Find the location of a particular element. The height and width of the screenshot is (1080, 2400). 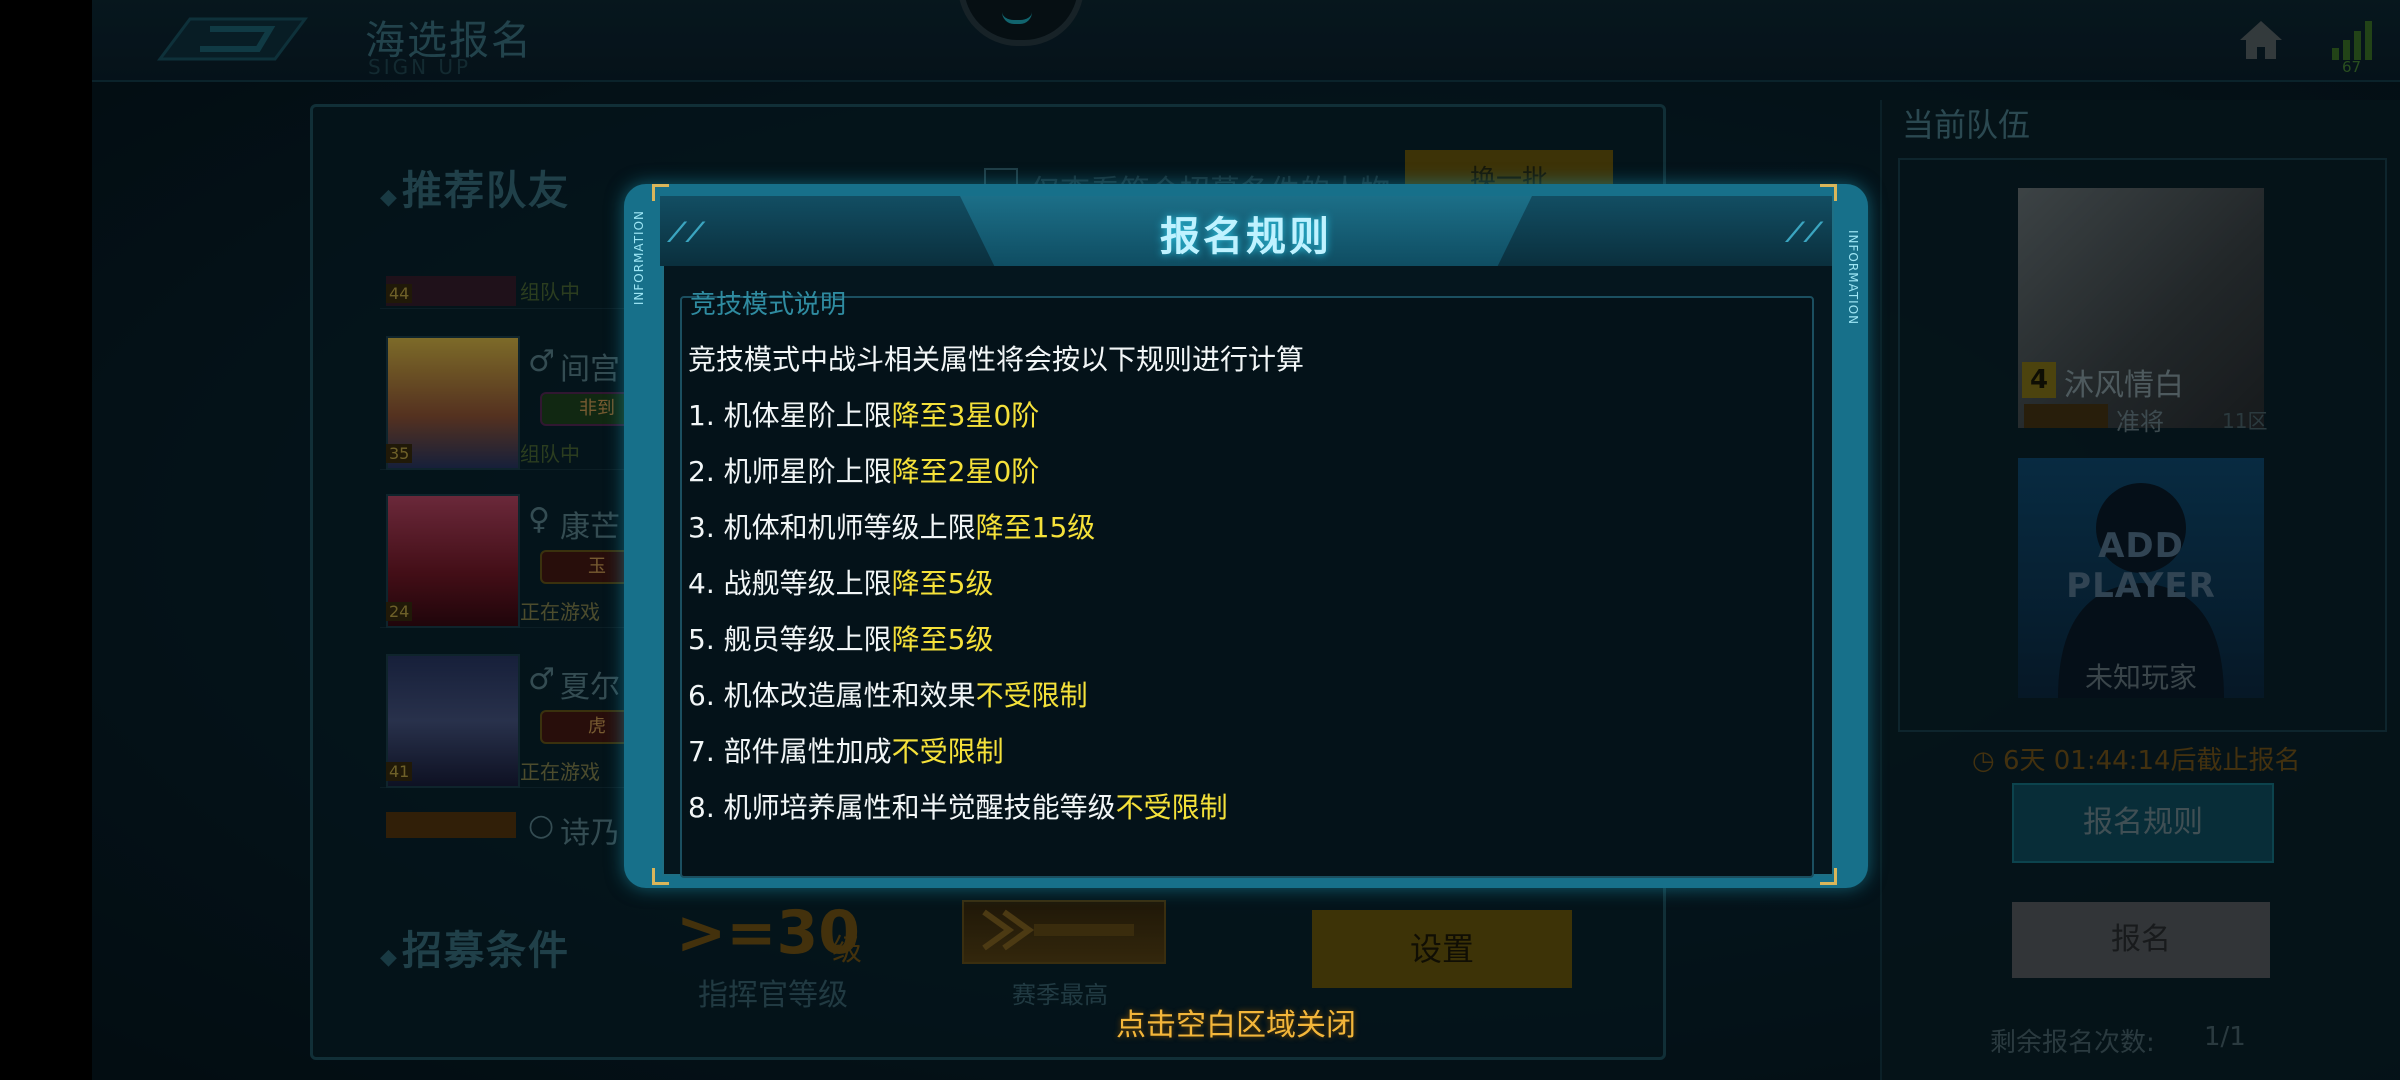

rule-text: 3. 机体和机师等级上限 is located at coordinates (832, 527).